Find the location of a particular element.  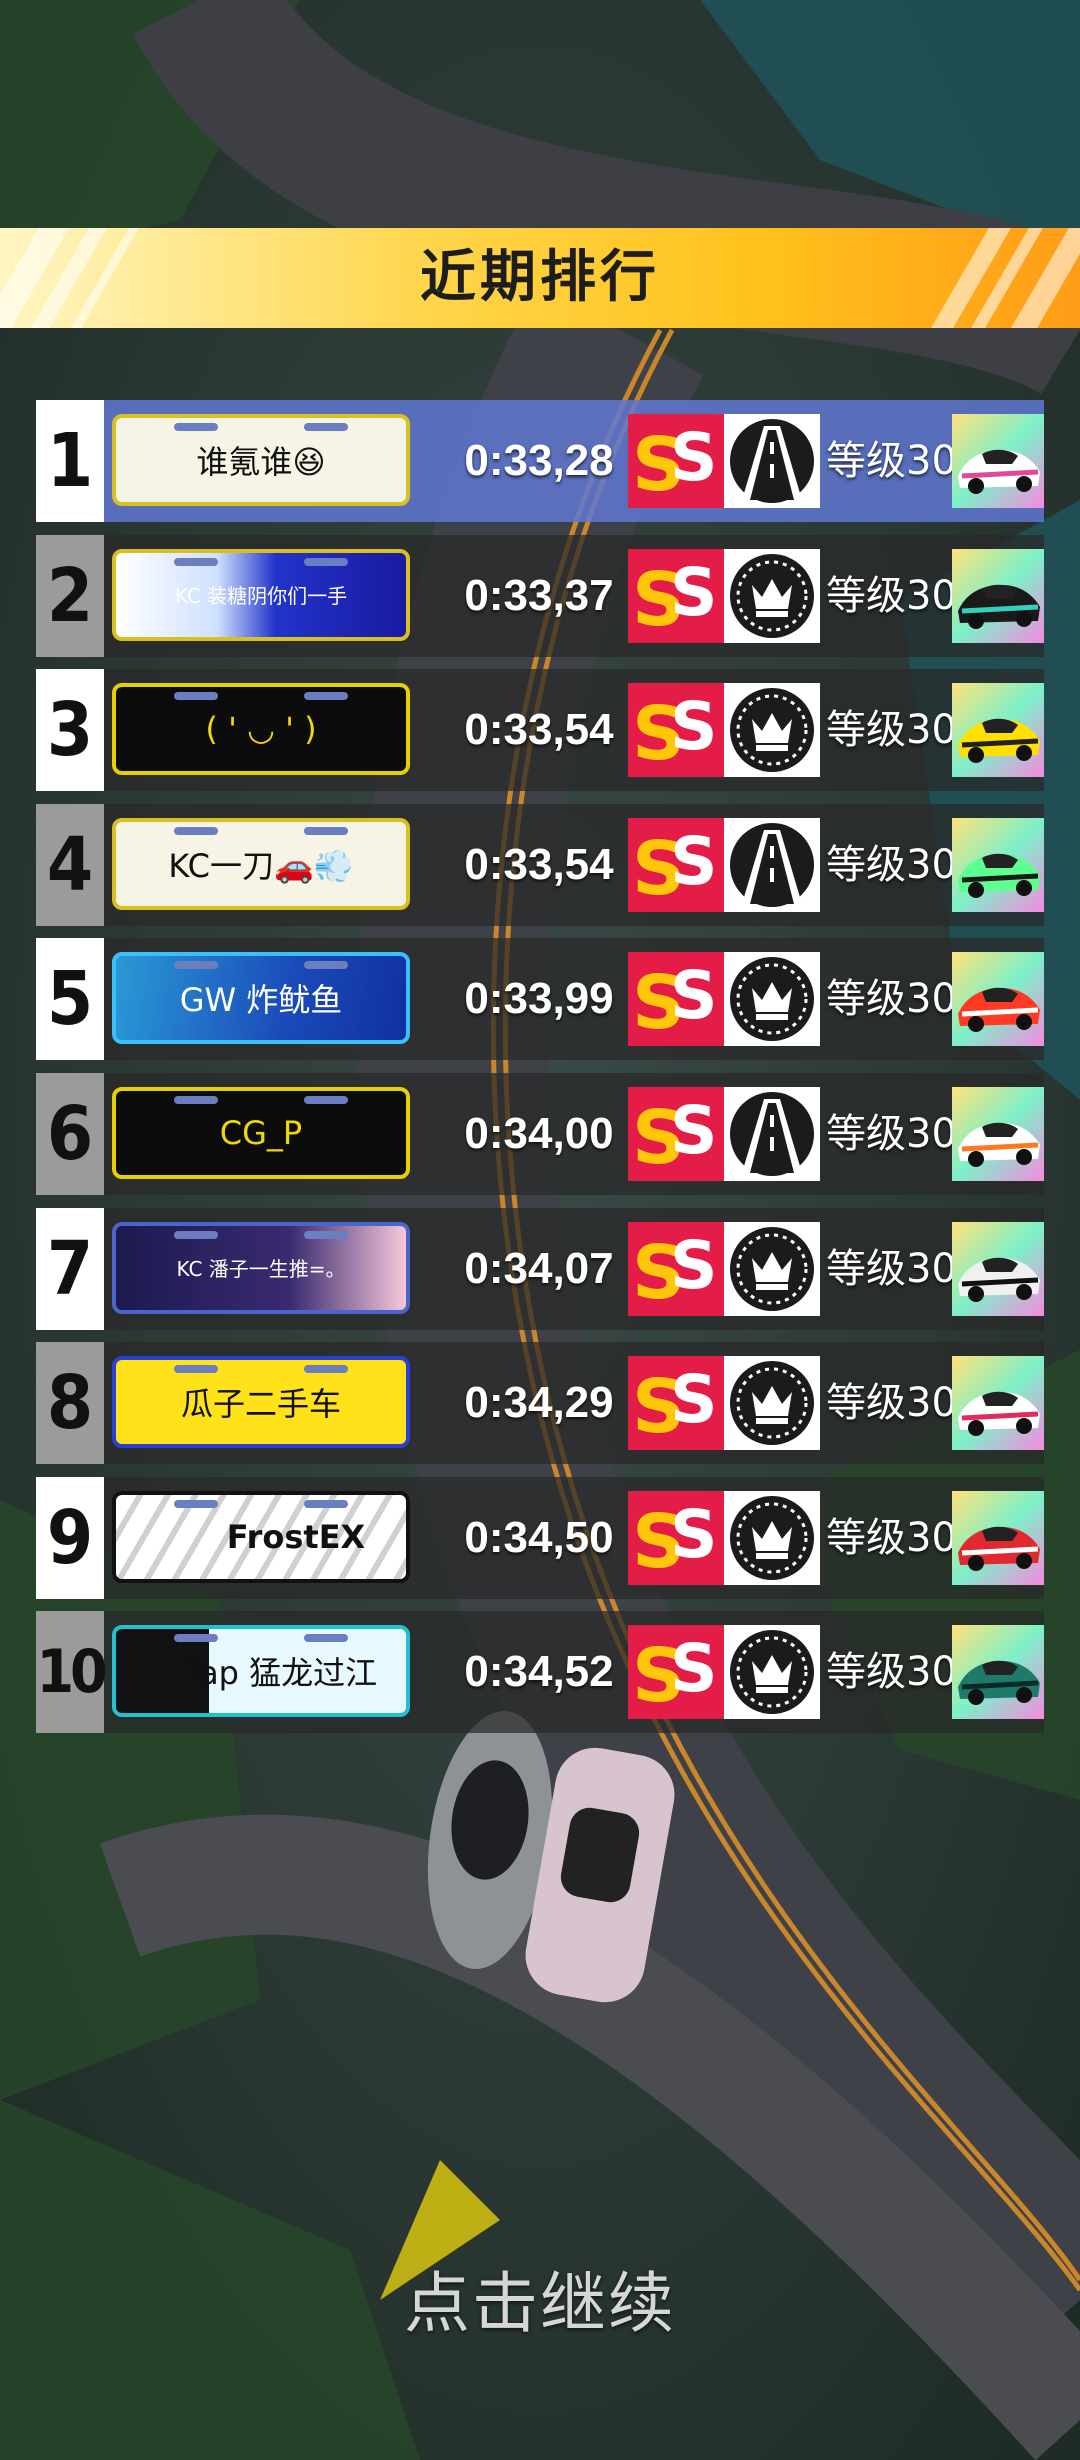

recent-ranking-banner: 近期排行 is located at coordinates (540, 278).